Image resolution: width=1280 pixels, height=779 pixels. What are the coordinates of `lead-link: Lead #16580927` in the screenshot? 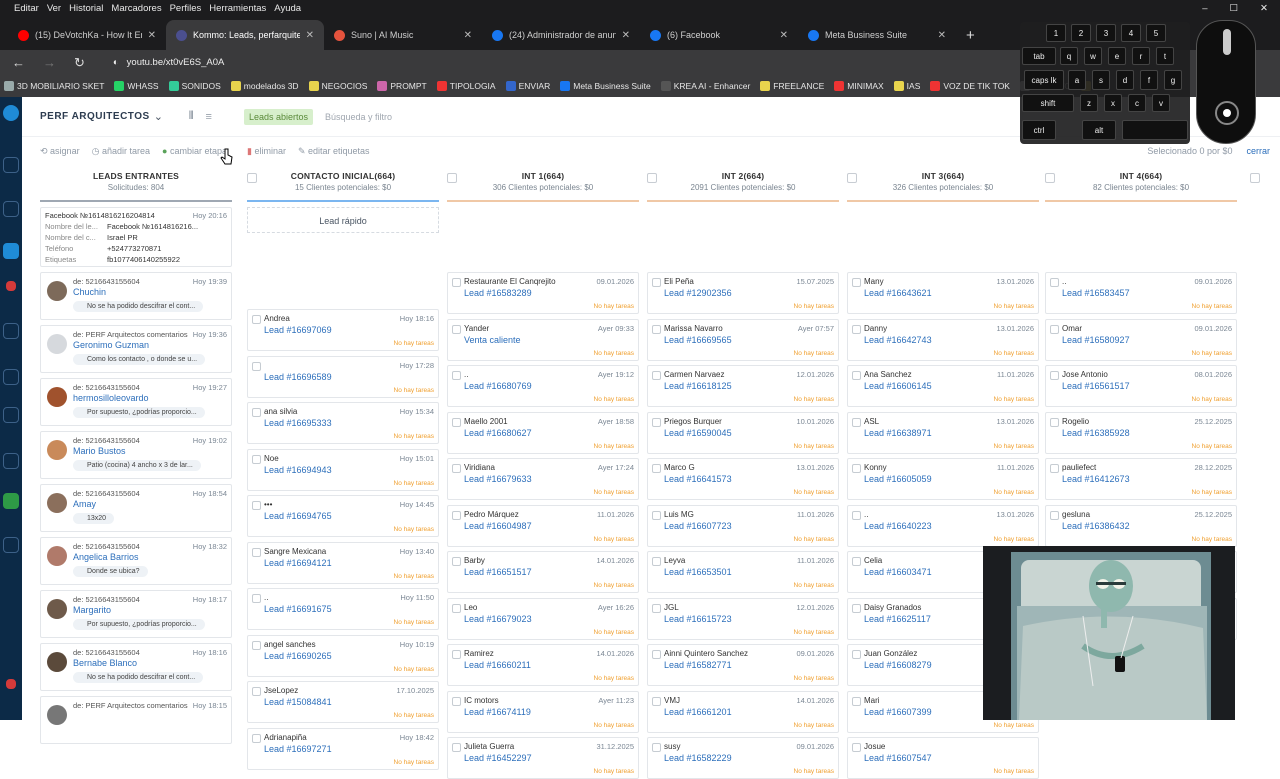 It's located at (1096, 340).